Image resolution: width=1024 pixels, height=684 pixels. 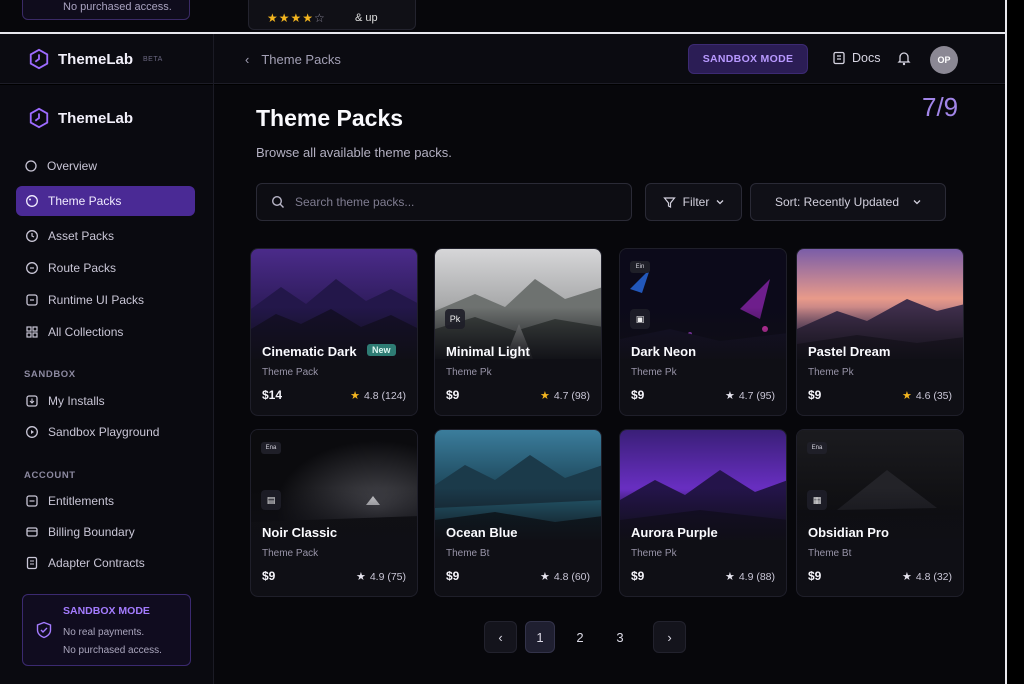 What do you see at coordinates (455, 319) in the screenshot?
I see `card-tag: Pk` at bounding box center [455, 319].